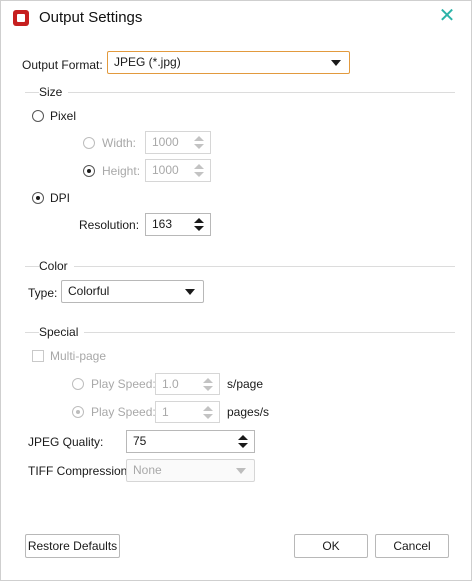  I want to click on width-stepper: 1000, so click(178, 142).